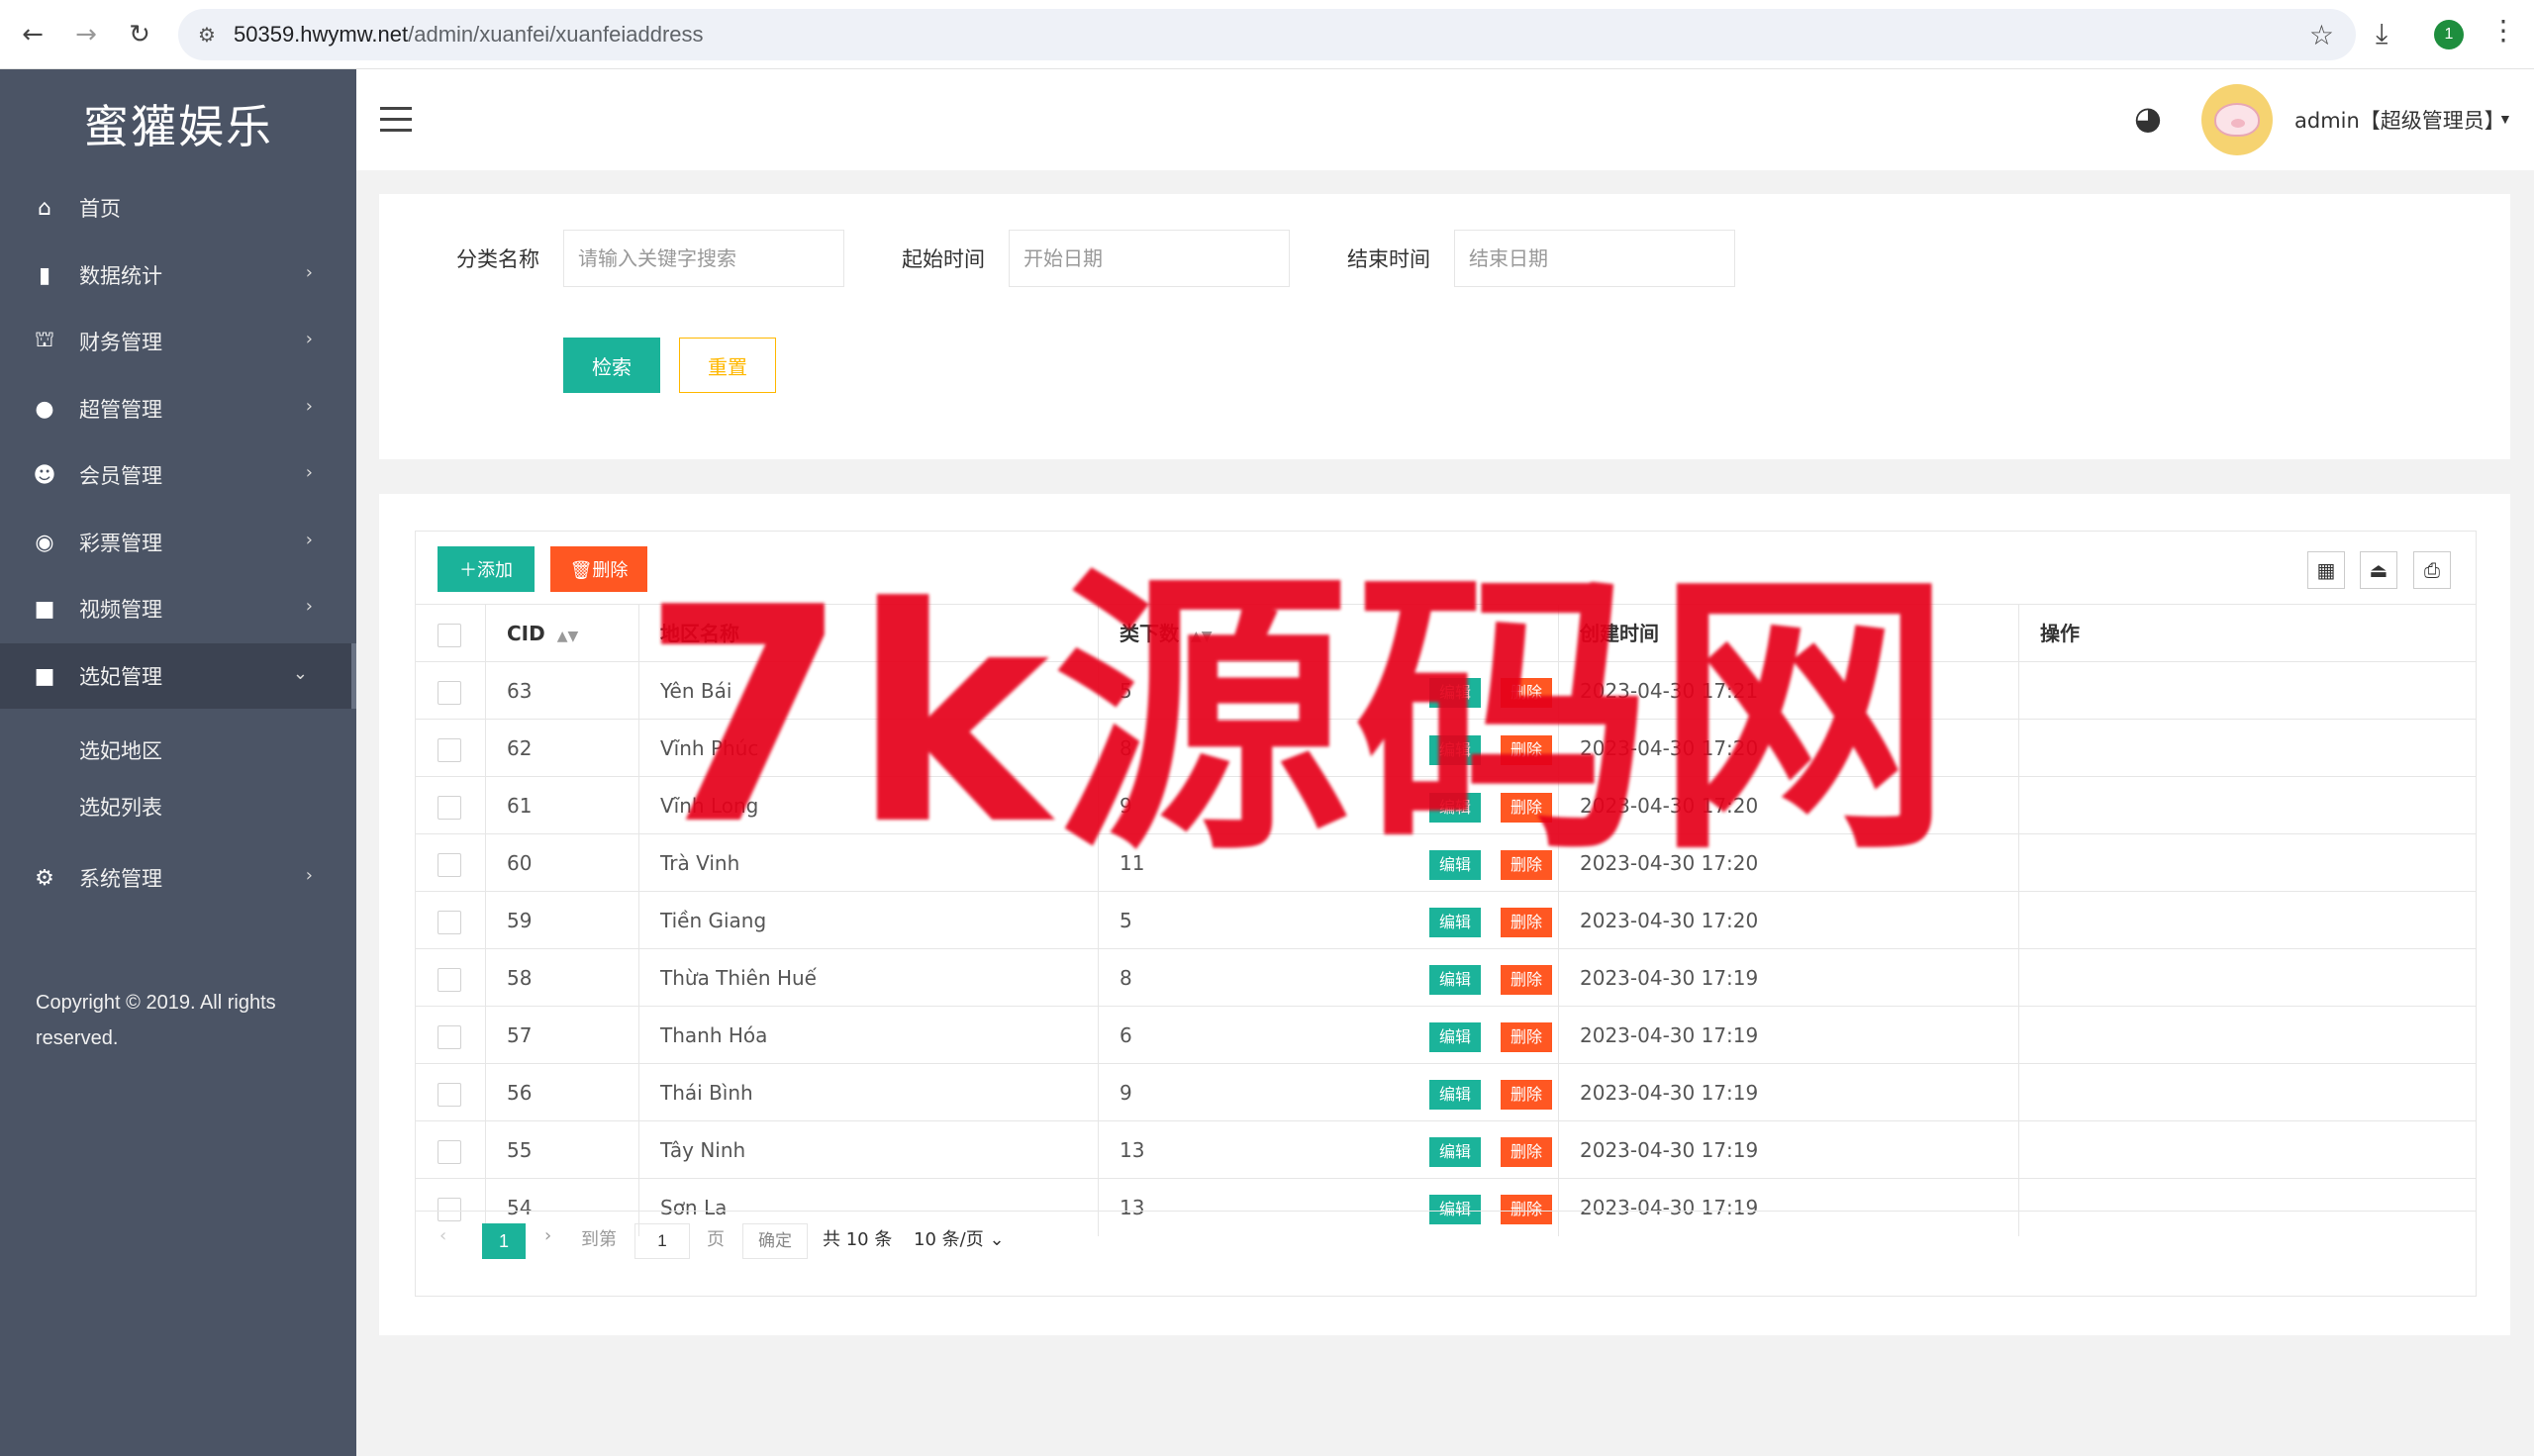 Image resolution: width=2534 pixels, height=1456 pixels. I want to click on cell-cid: 61, so click(520, 806).